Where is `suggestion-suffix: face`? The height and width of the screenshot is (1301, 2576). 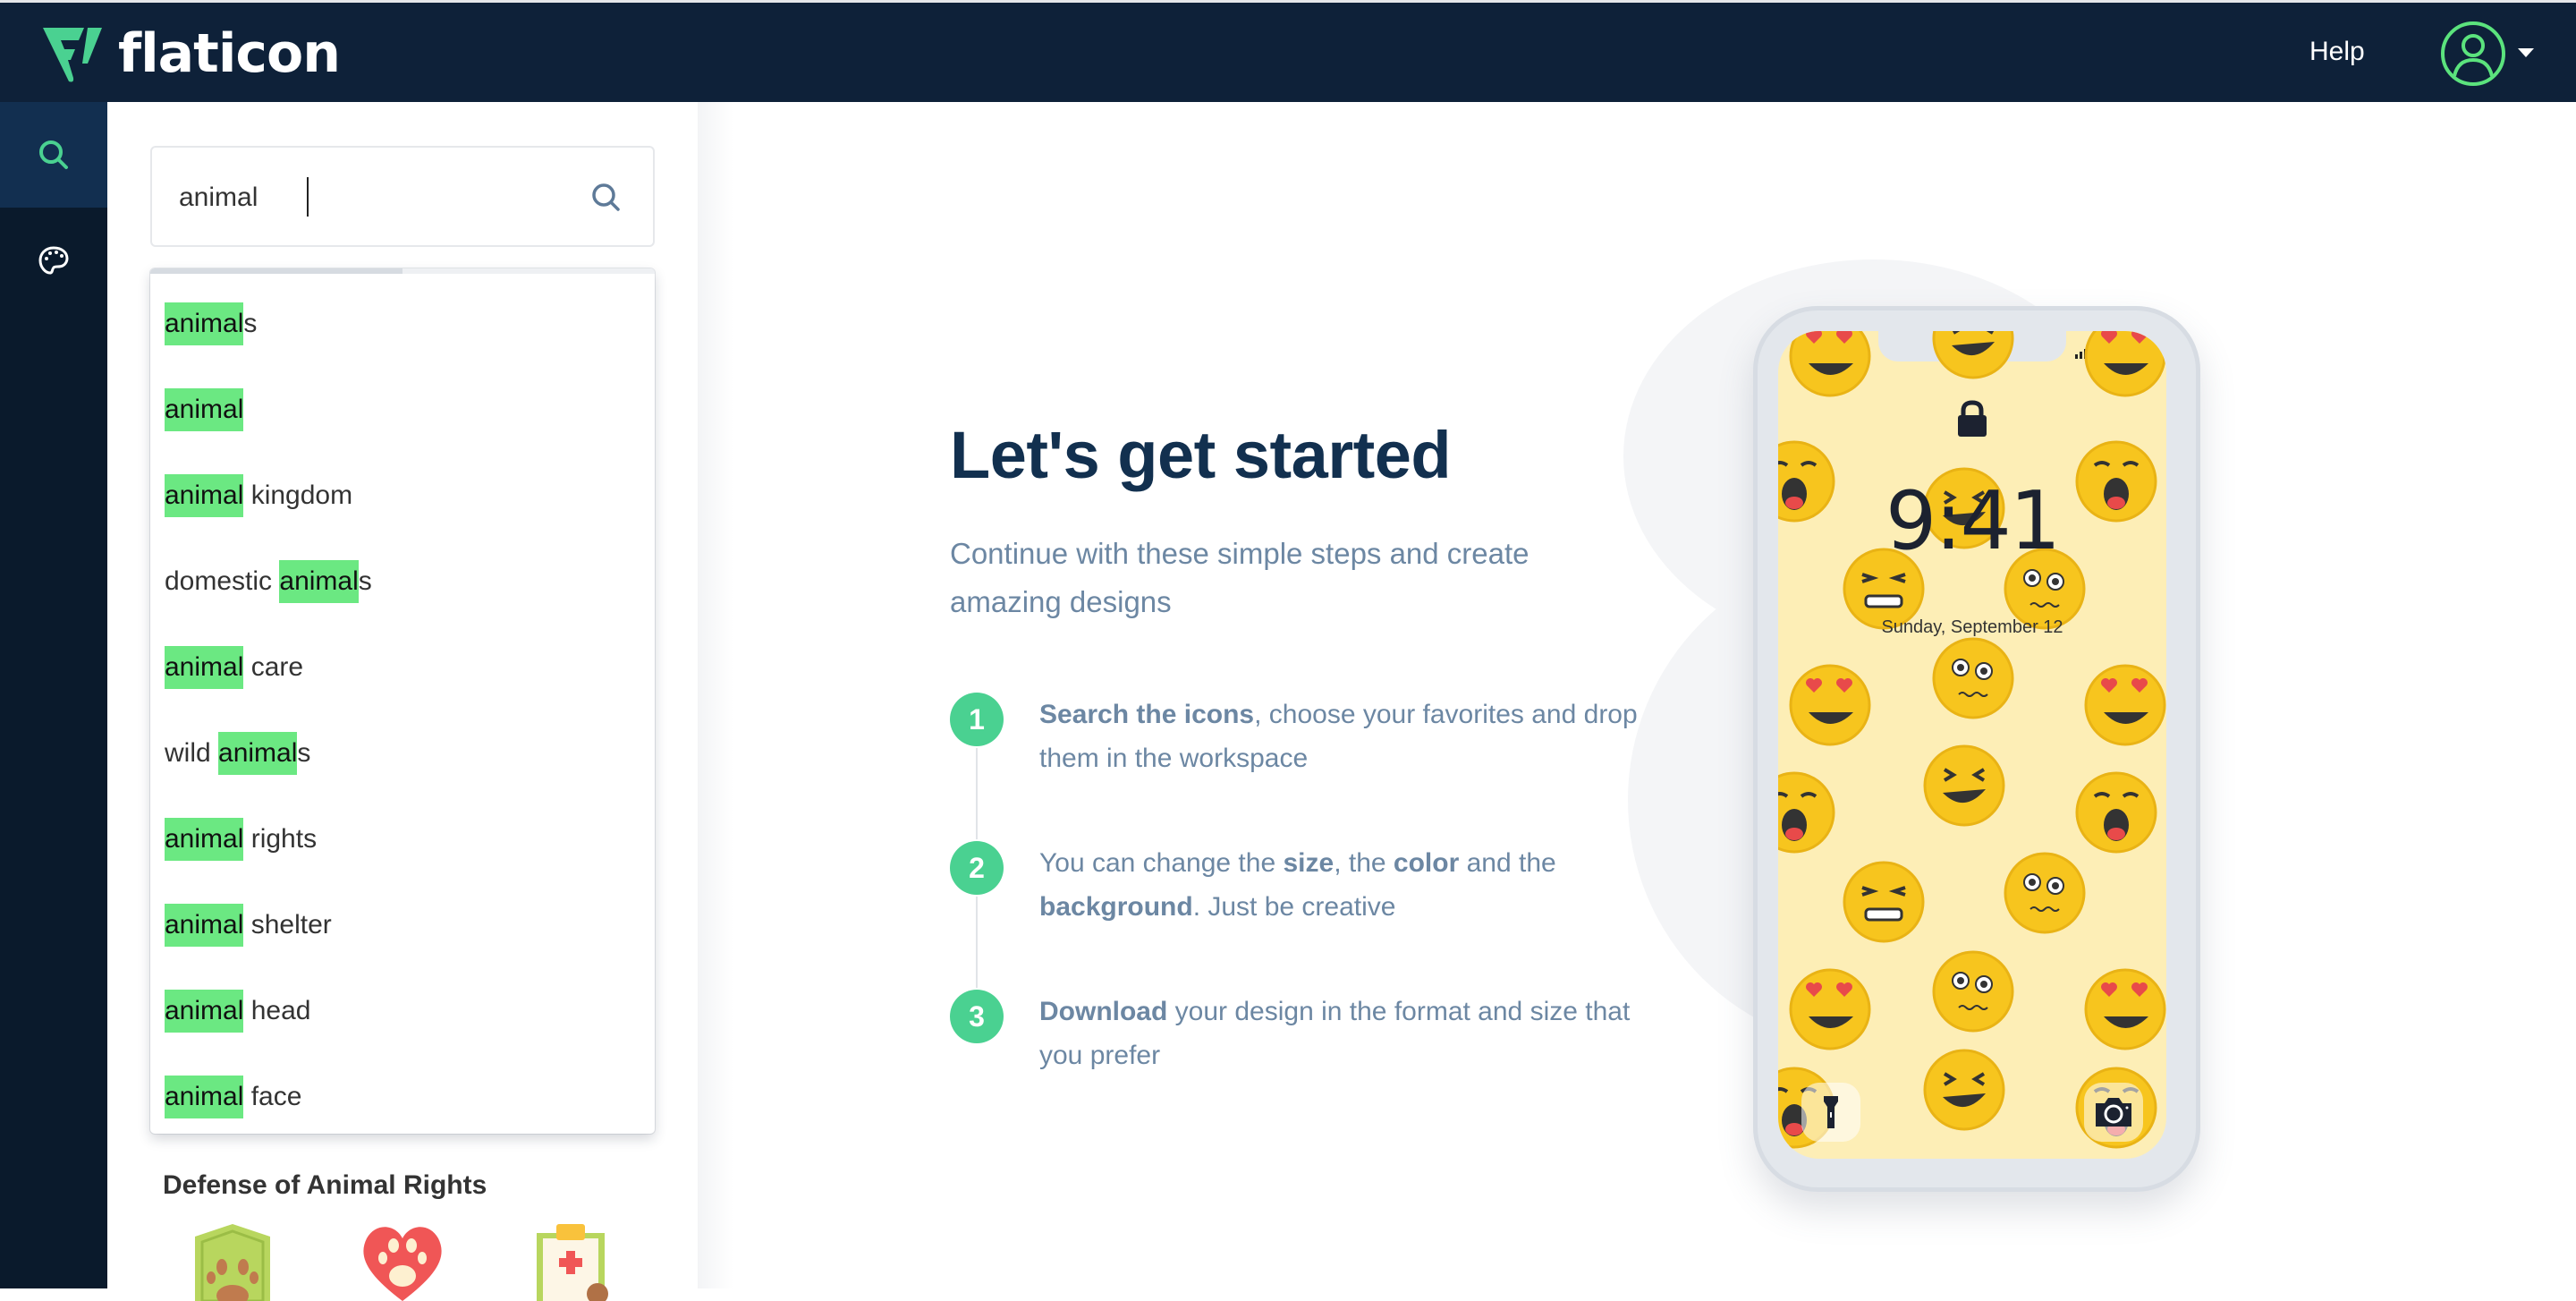
suggestion-suffix: face is located at coordinates (272, 1096).